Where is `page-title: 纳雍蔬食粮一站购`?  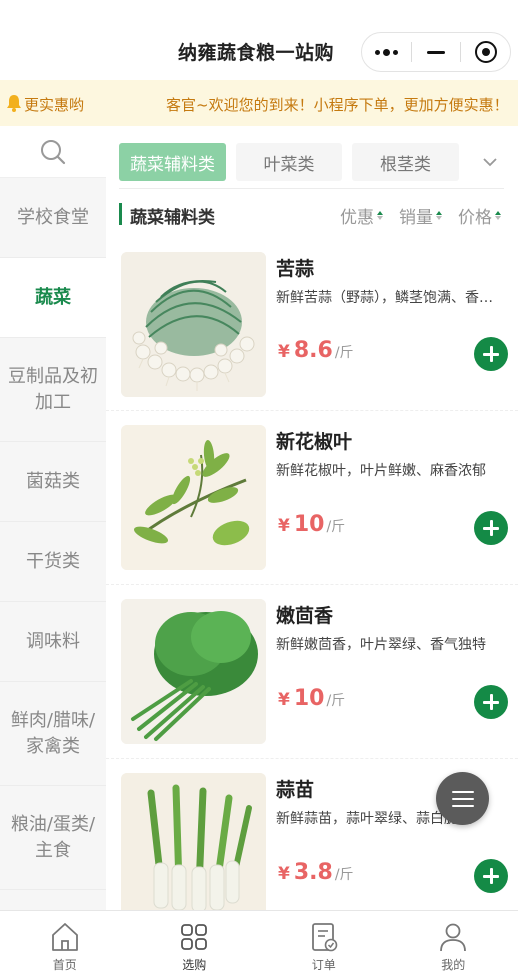
page-title: 纳雍蔬食粮一站购 is located at coordinates (256, 53).